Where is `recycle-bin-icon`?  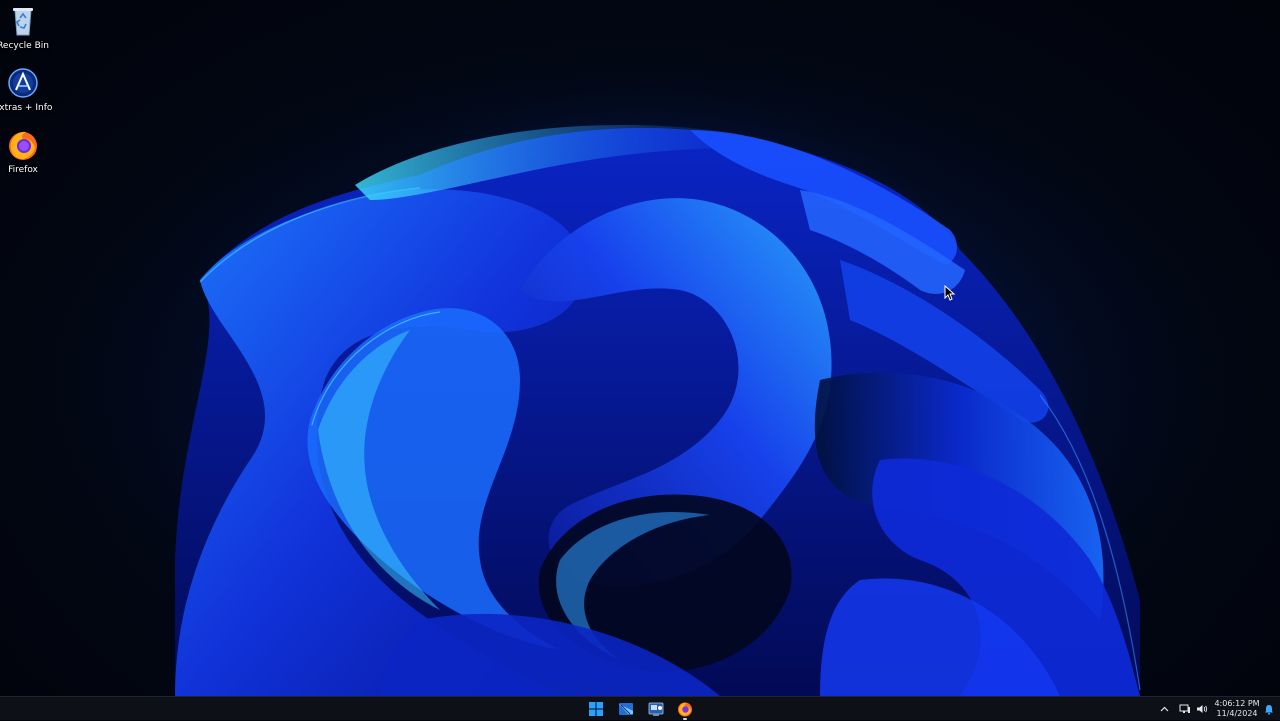
recycle-bin-icon is located at coordinates (23, 22).